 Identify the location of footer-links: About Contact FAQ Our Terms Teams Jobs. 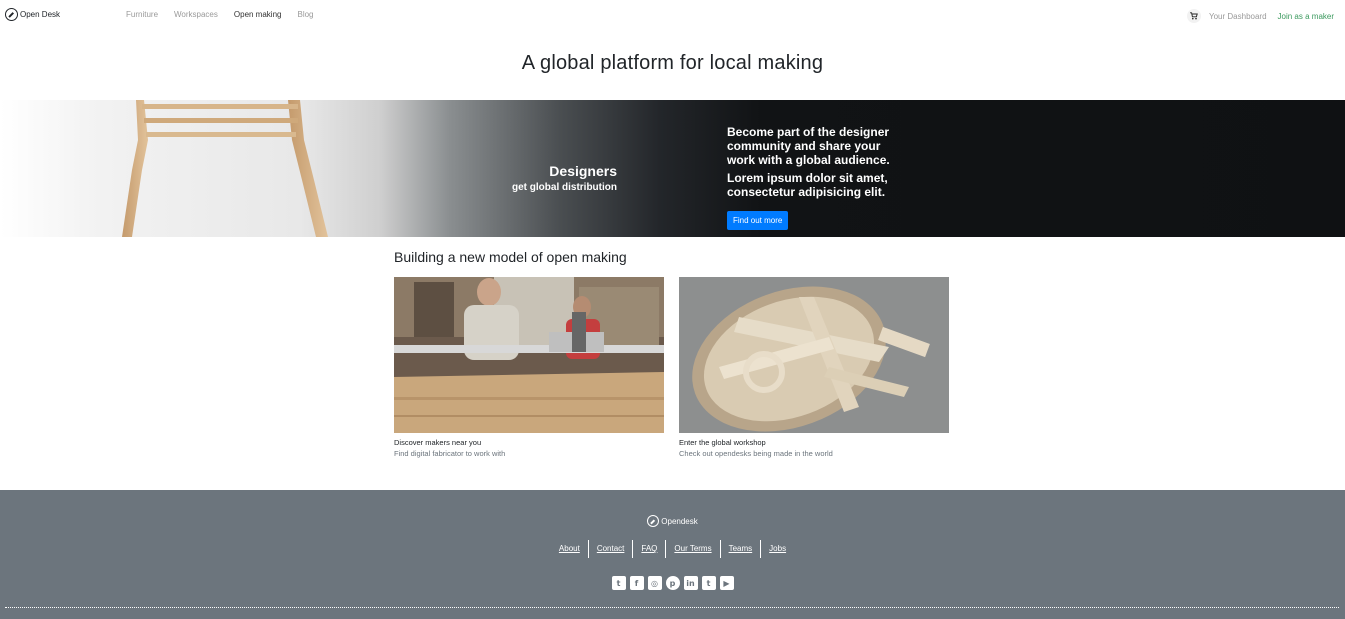
(672, 549).